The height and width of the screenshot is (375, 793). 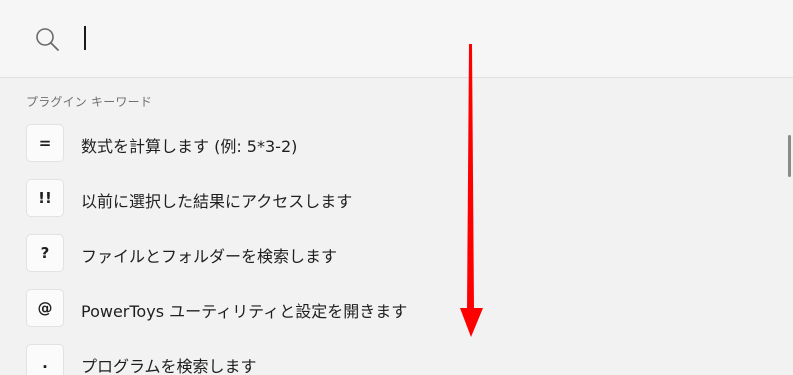 What do you see at coordinates (789, 156) in the screenshot?
I see `scrollbar-thumb` at bounding box center [789, 156].